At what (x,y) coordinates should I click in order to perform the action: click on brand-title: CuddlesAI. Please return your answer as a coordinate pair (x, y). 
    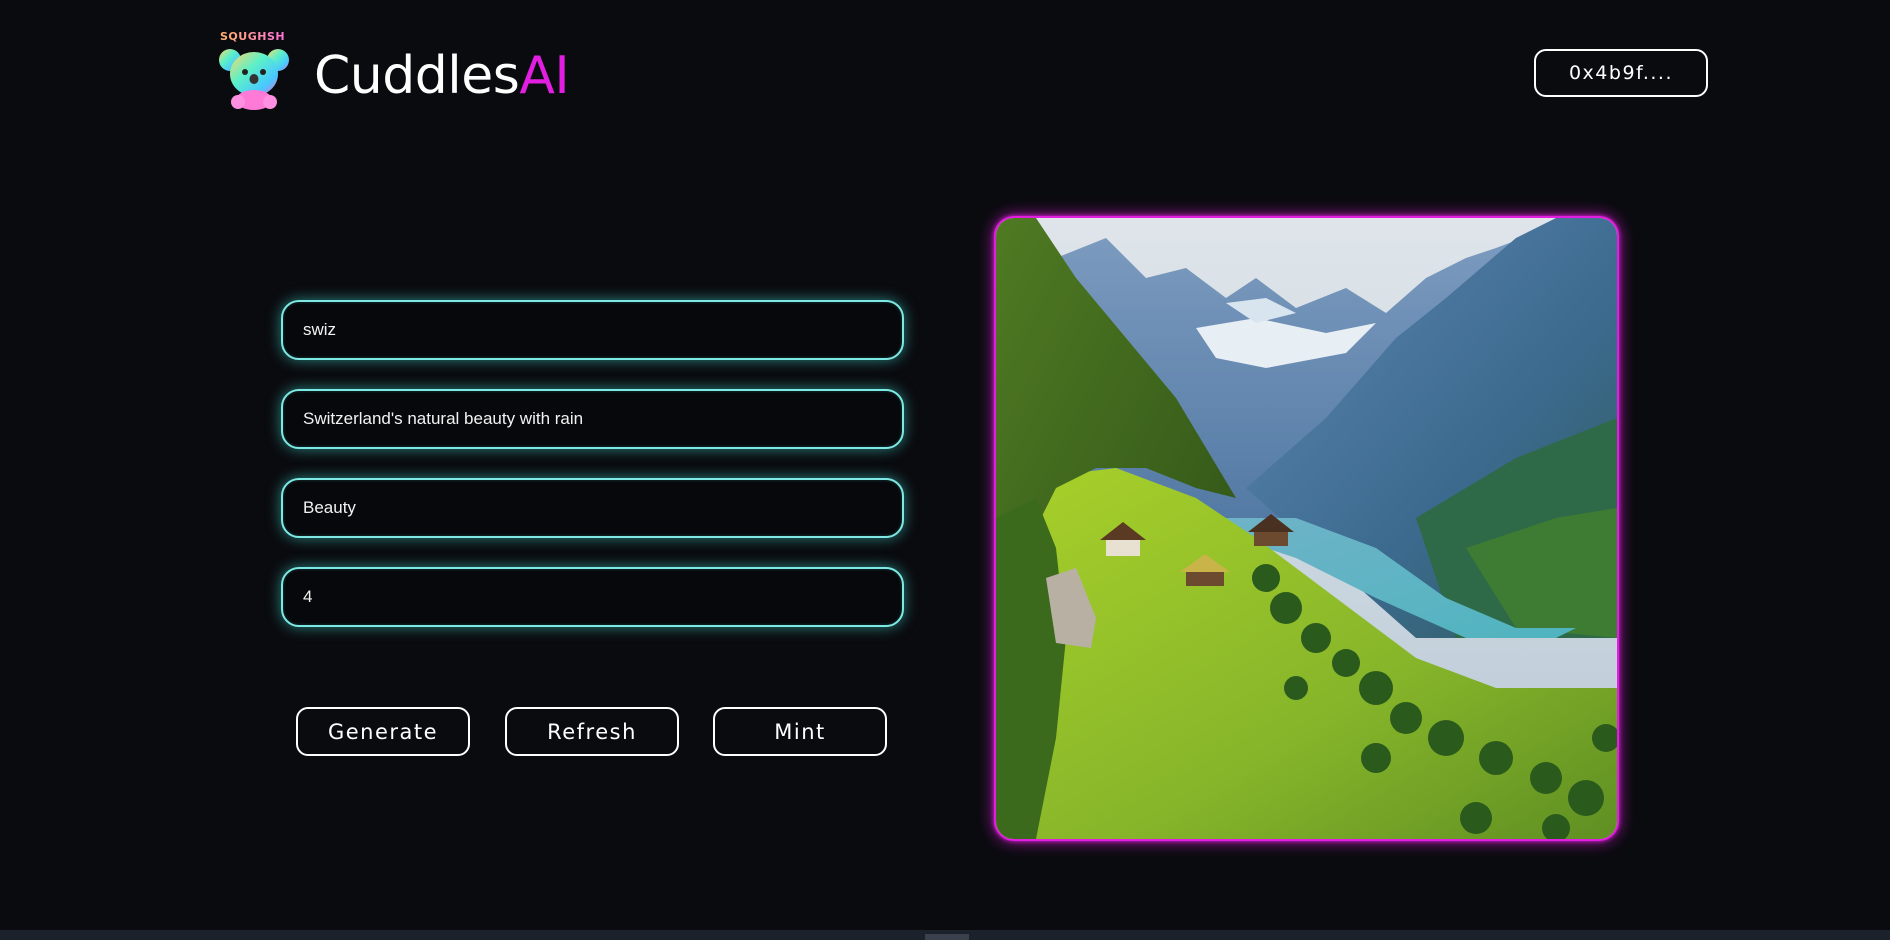
    Looking at the image, I should click on (442, 76).